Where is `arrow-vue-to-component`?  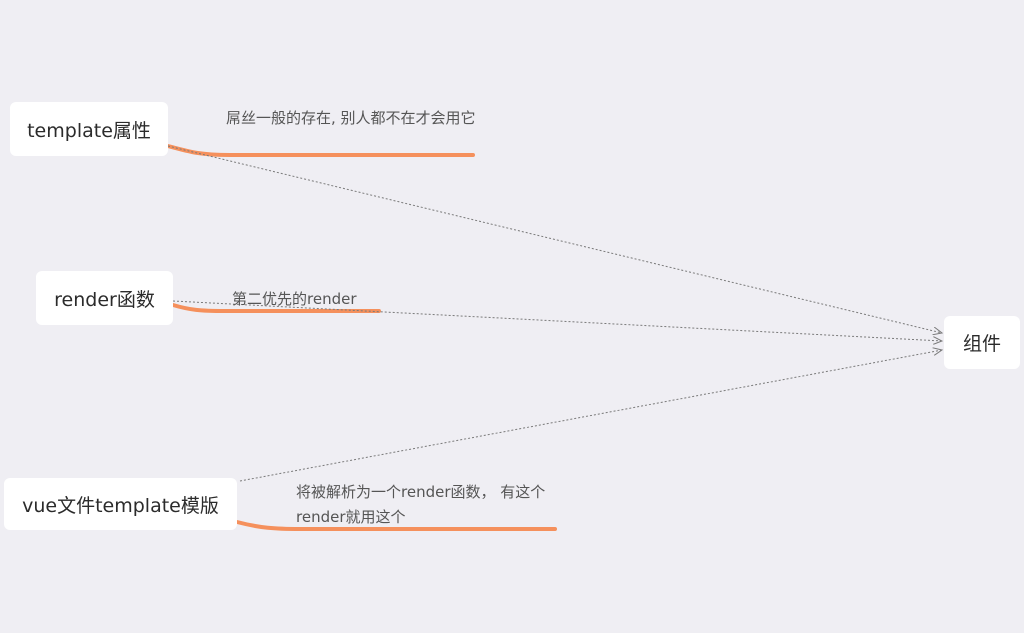
arrow-vue-to-component is located at coordinates (590, 416).